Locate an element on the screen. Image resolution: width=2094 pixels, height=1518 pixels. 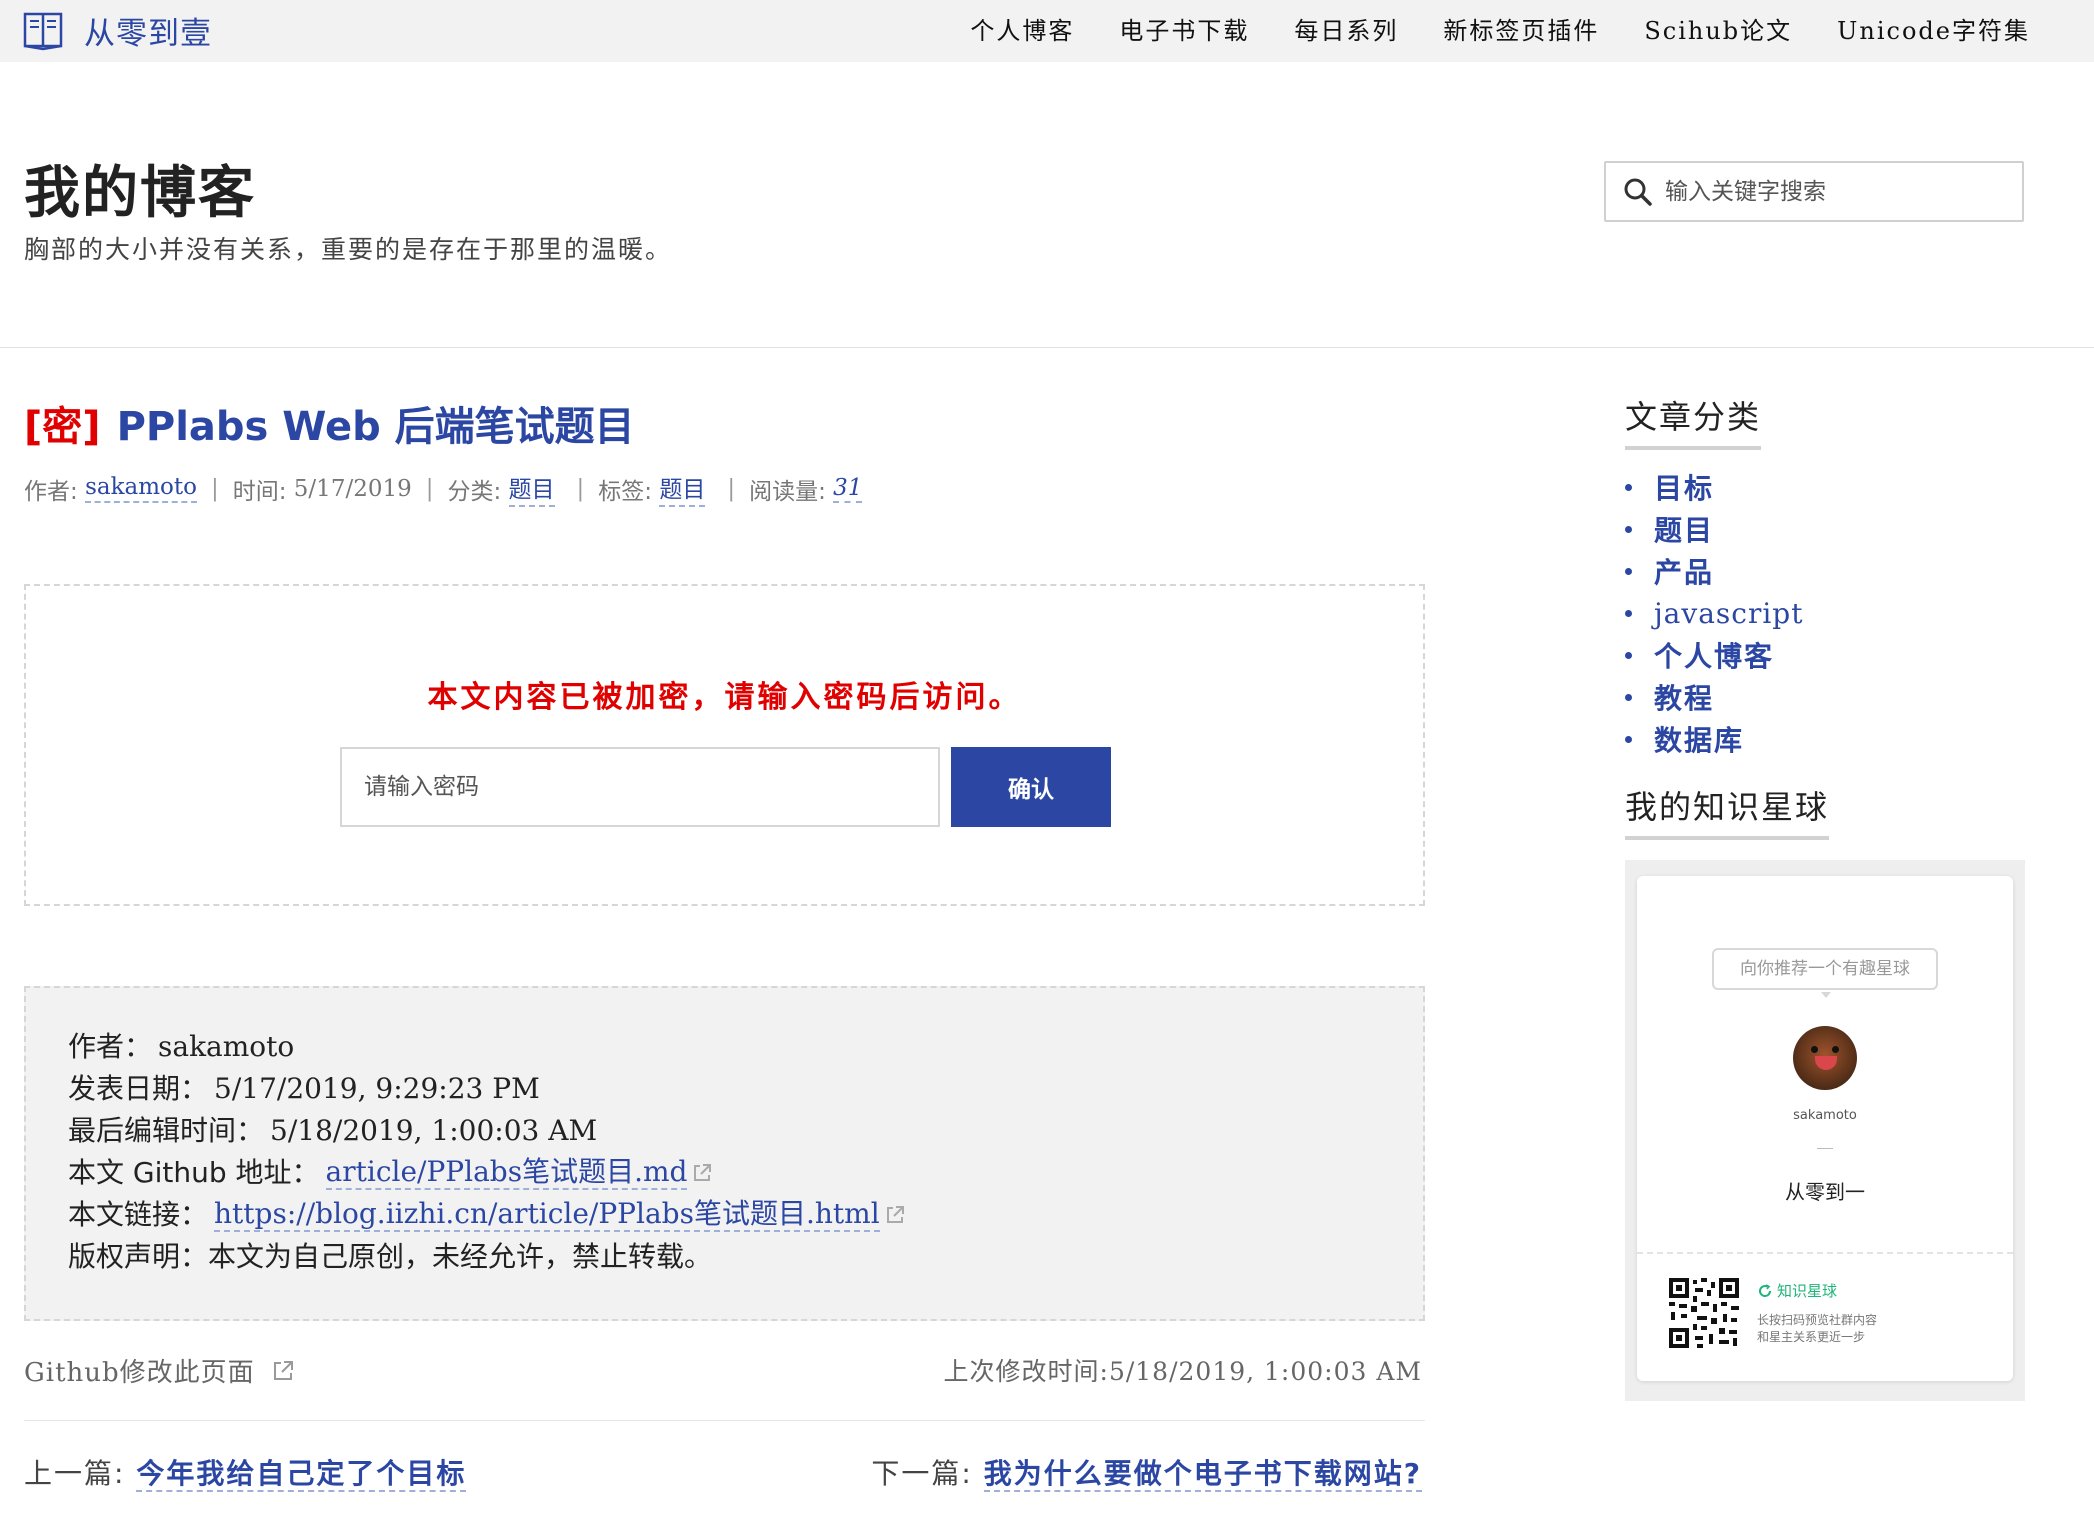
confirm-button: 确认 is located at coordinates (1031, 787).